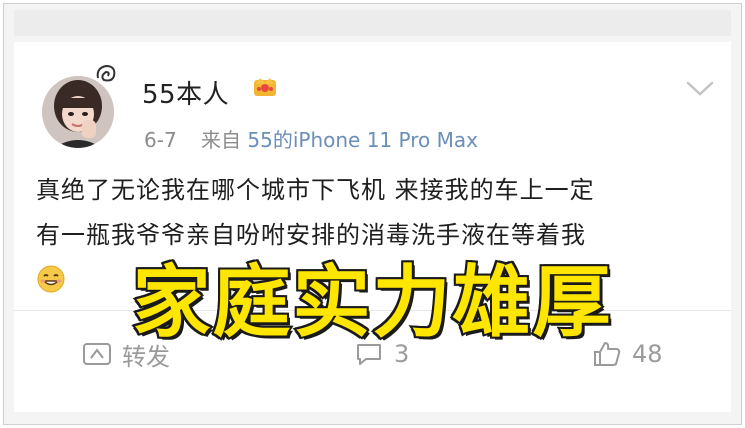  Describe the element at coordinates (315, 190) in the screenshot. I see `post-text-line-1: 真绝了无论我在哪个城市下飞机 来接我的车上一定` at that location.